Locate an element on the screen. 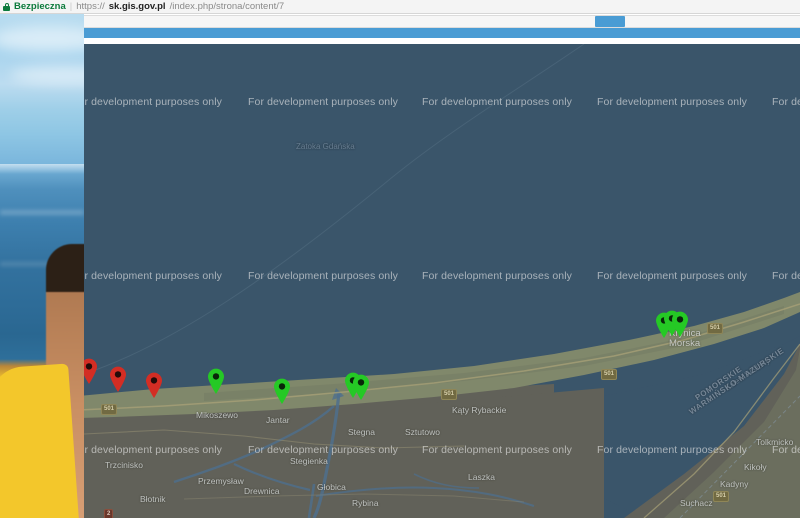  url-host: sk.gis.gov.pl is located at coordinates (137, 6).